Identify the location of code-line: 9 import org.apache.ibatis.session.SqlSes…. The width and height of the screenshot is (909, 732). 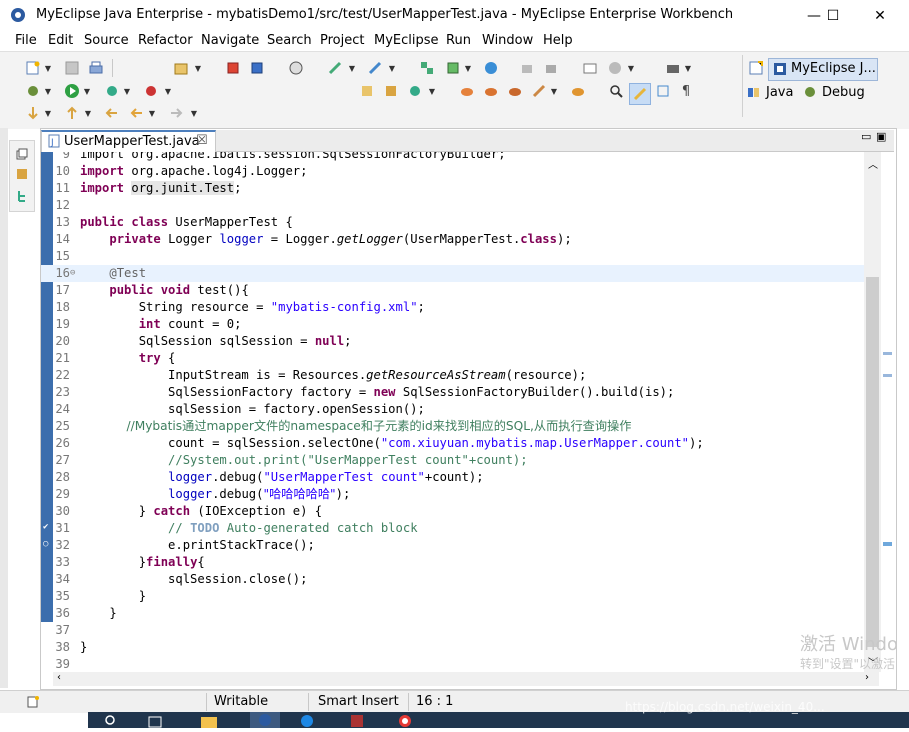
(452, 157).